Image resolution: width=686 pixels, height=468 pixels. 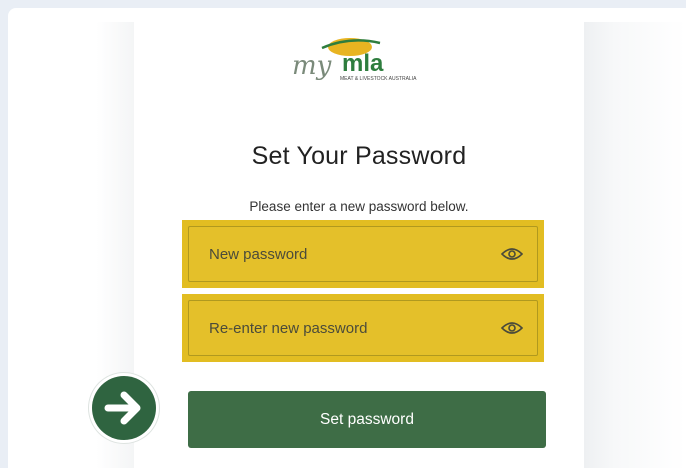 What do you see at coordinates (378, 79) in the screenshot?
I see `logo-tagline-text: MEAT & LIVESTOCK AUSTRALIA` at bounding box center [378, 79].